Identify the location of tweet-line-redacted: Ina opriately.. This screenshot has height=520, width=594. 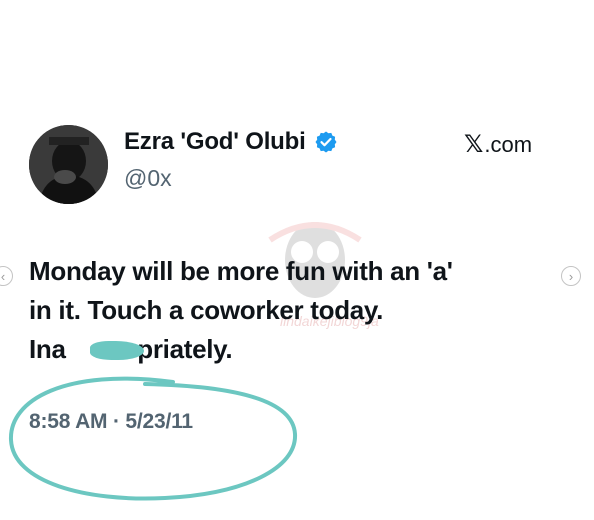
(294, 349).